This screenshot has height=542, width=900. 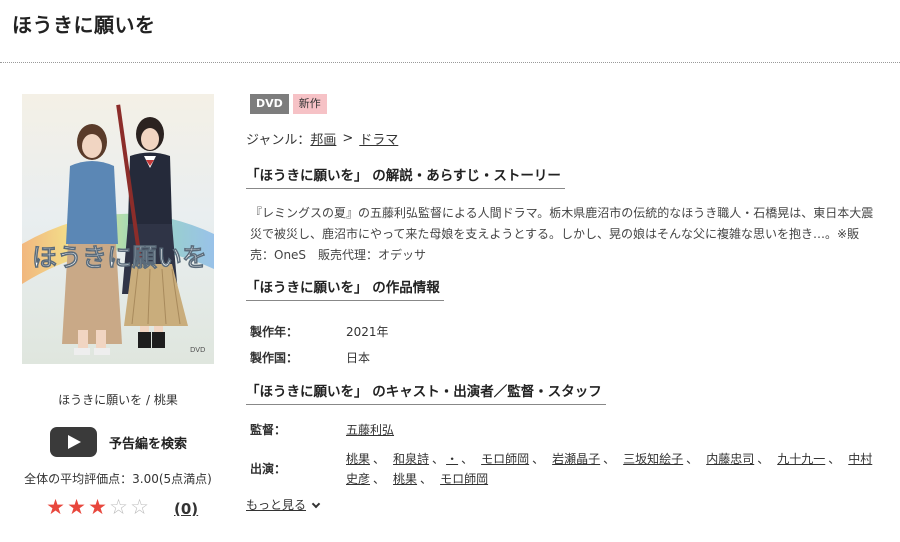 I want to click on title-divider, so click(x=450, y=62).